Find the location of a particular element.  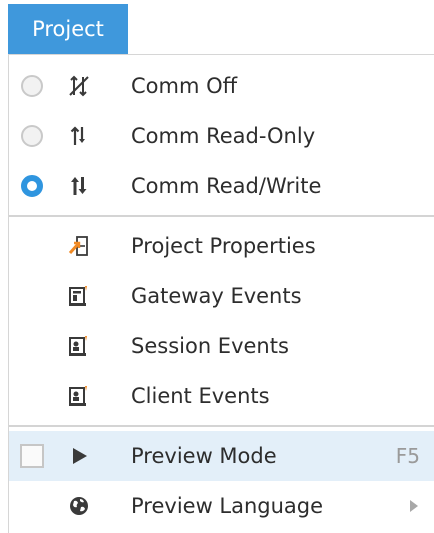

session-events-label: Session Events is located at coordinates (210, 346).